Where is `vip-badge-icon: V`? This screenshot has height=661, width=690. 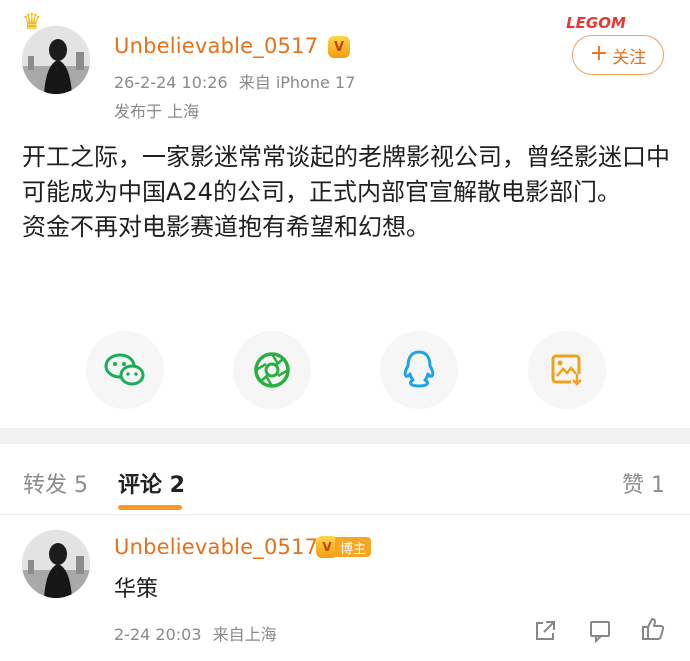 vip-badge-icon: V is located at coordinates (339, 47).